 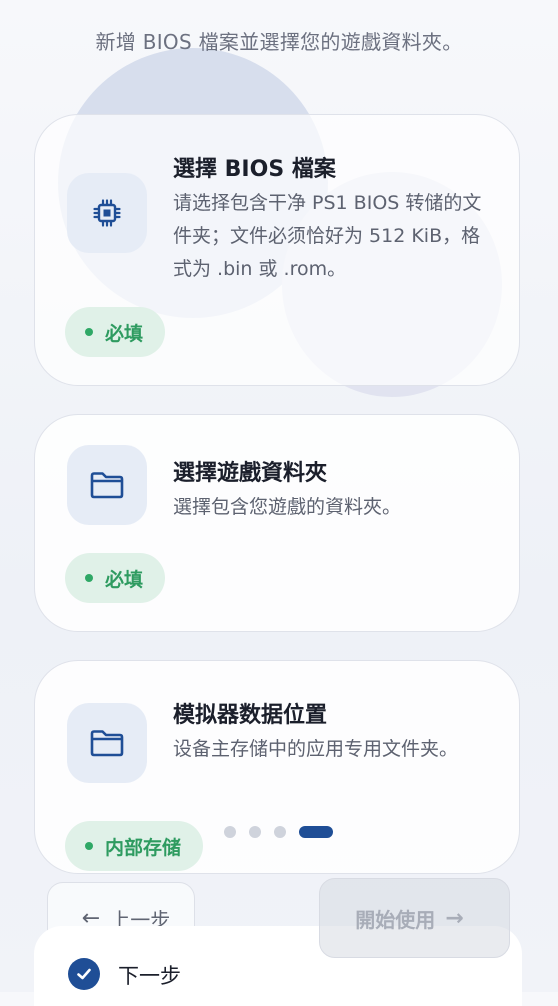 What do you see at coordinates (279, 42) in the screenshot?
I see `page-subtitle: 新增 BIOS 檔案並選擇您的遊戲資料夾。` at bounding box center [279, 42].